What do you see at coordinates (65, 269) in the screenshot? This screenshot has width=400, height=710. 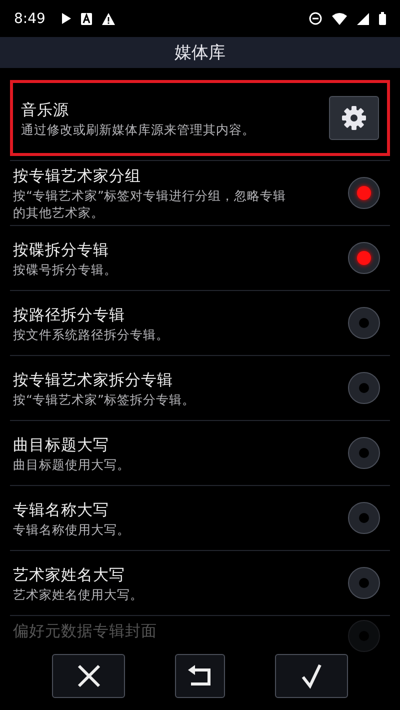 I see `option-description: 按碟号拆分专辑。` at bounding box center [65, 269].